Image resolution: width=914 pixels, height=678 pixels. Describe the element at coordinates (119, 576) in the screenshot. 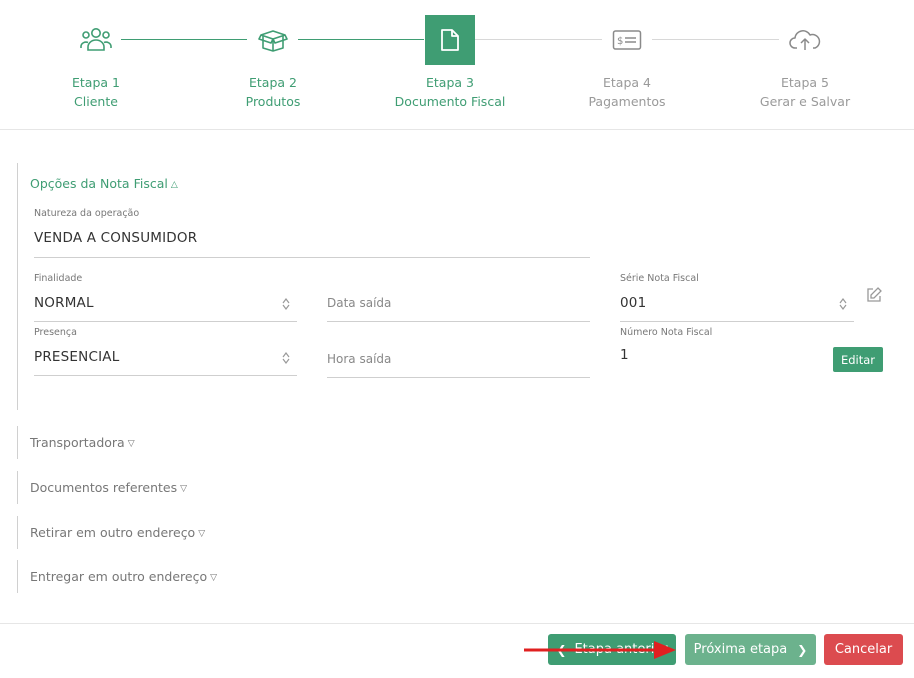

I see `section-title: Entregar em outro endereço` at that location.